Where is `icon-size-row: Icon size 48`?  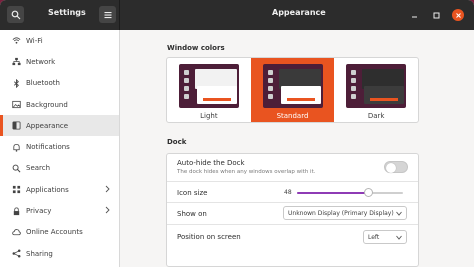 icon-size-row: Icon size 48 is located at coordinates (292, 192).